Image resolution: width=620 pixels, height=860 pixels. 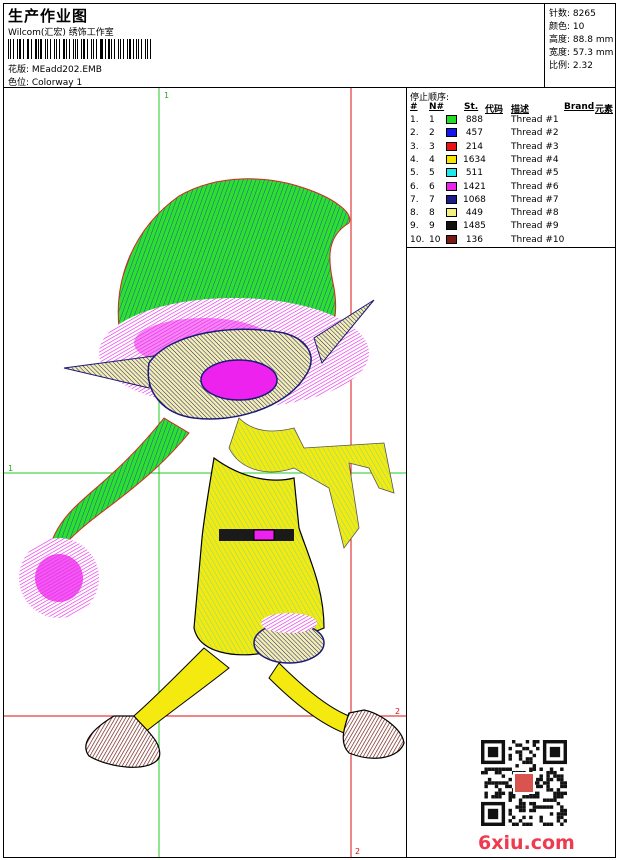 I want to click on row-number: 7, so click(x=432, y=199).